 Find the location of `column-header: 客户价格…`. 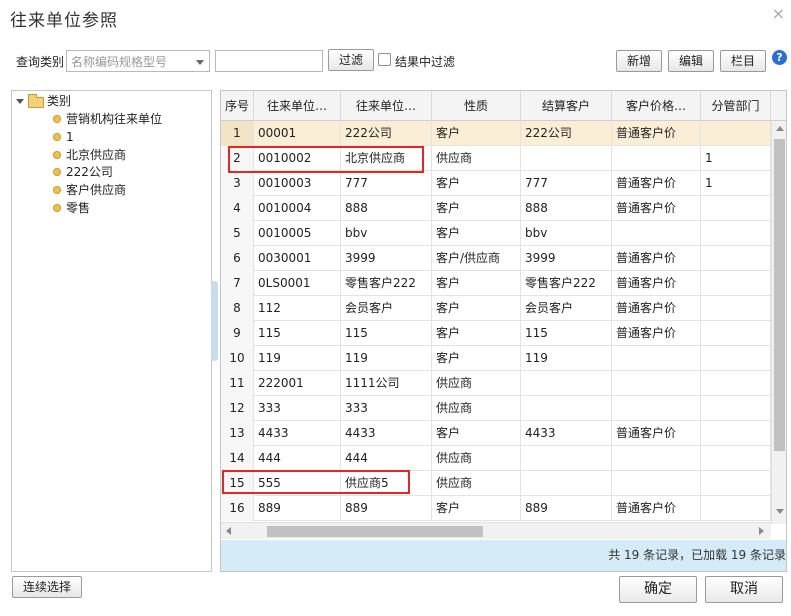

column-header: 客户价格… is located at coordinates (656, 106).